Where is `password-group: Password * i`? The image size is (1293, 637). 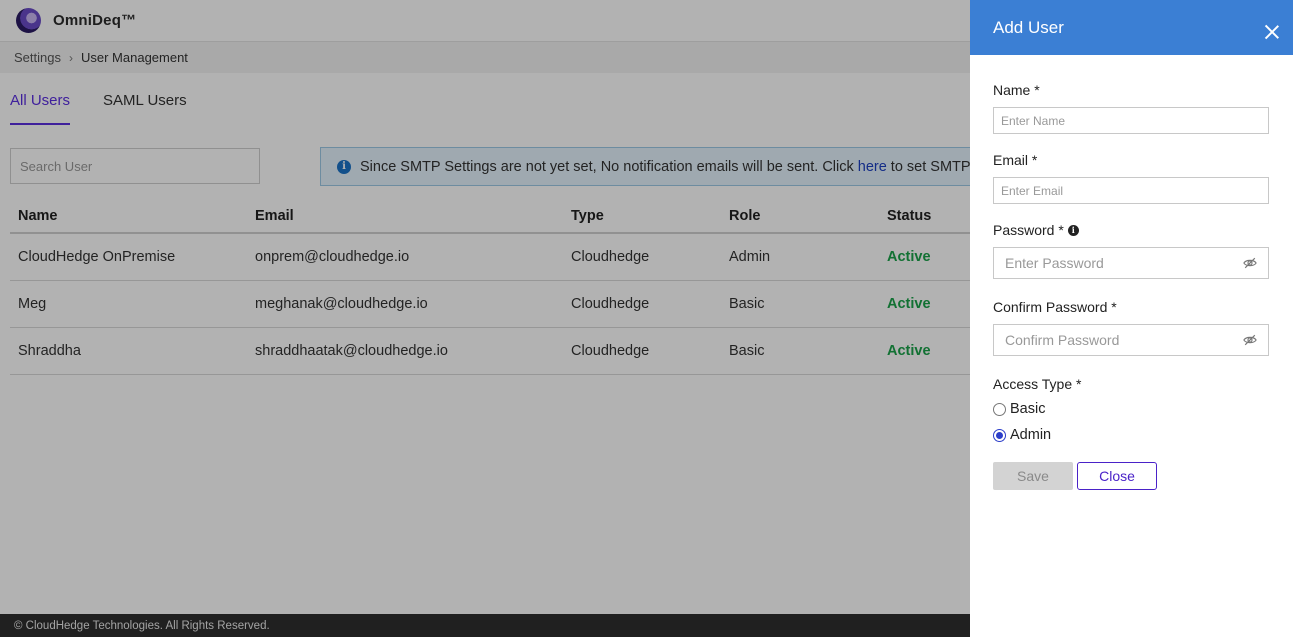 password-group: Password * i is located at coordinates (1131, 250).